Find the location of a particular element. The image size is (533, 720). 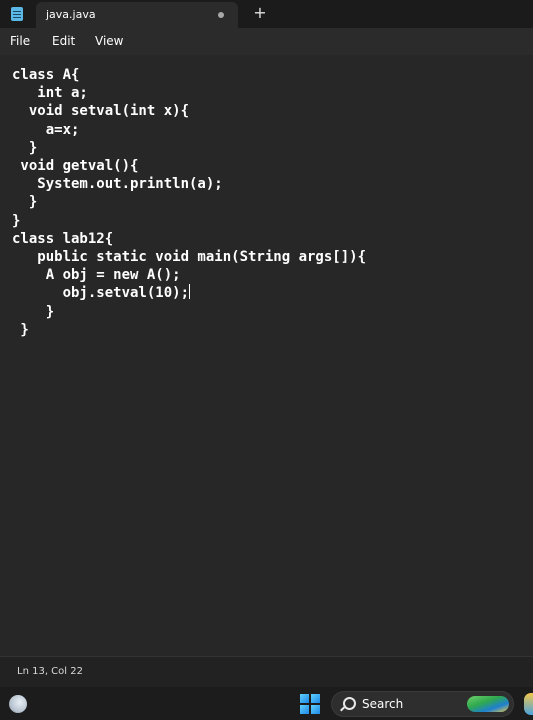

status-bar: Ln 13, Col 22 is located at coordinates (266, 671).